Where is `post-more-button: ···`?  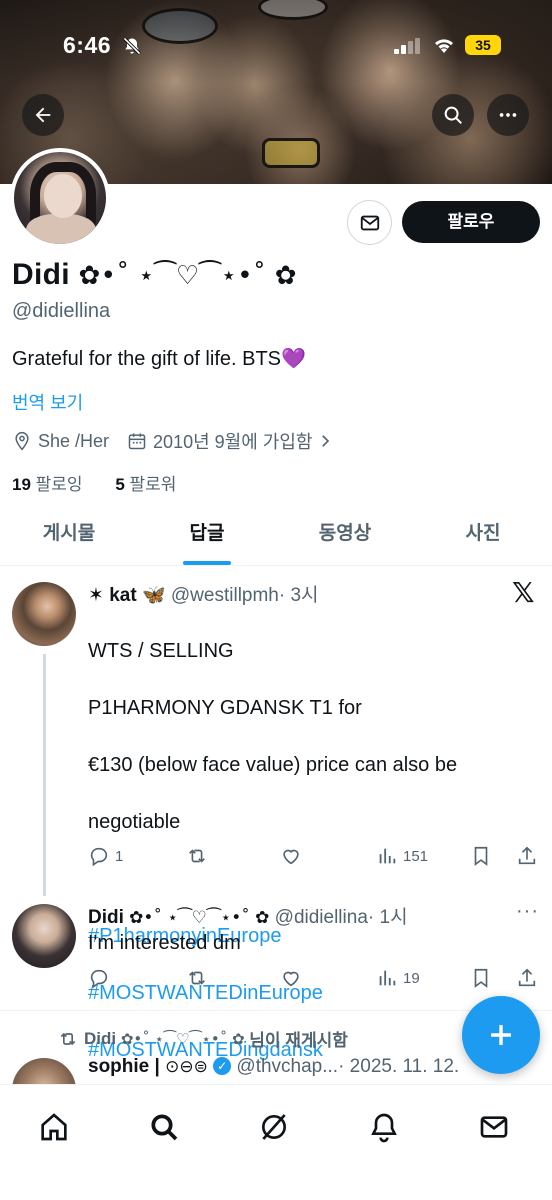 post-more-button: ··· is located at coordinates (527, 911).